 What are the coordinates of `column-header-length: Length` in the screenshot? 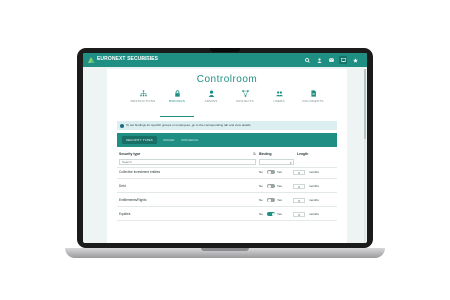 It's located at (303, 154).